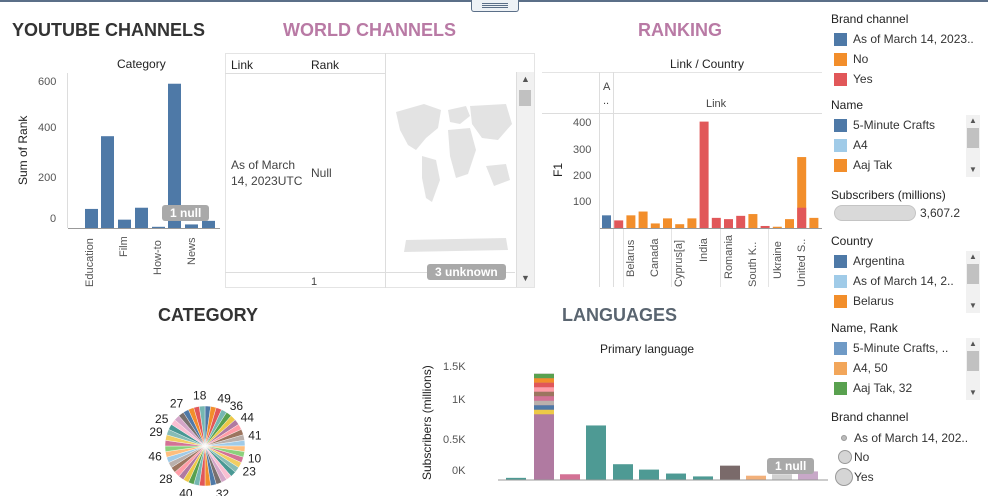 The width and height of the screenshot is (988, 496). What do you see at coordinates (525, 179) in the screenshot?
I see `world-scrollbar: ▲ ▼` at bounding box center [525, 179].